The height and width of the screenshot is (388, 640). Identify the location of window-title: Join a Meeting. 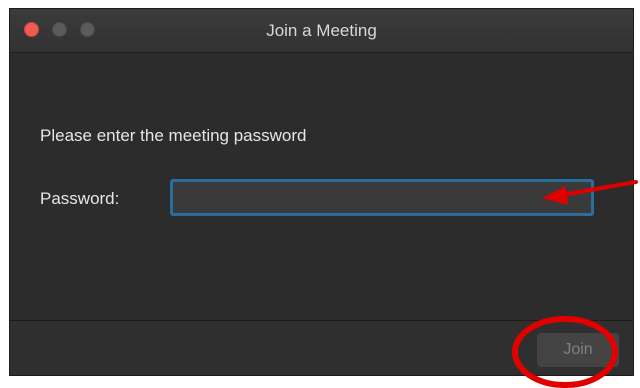
(321, 30).